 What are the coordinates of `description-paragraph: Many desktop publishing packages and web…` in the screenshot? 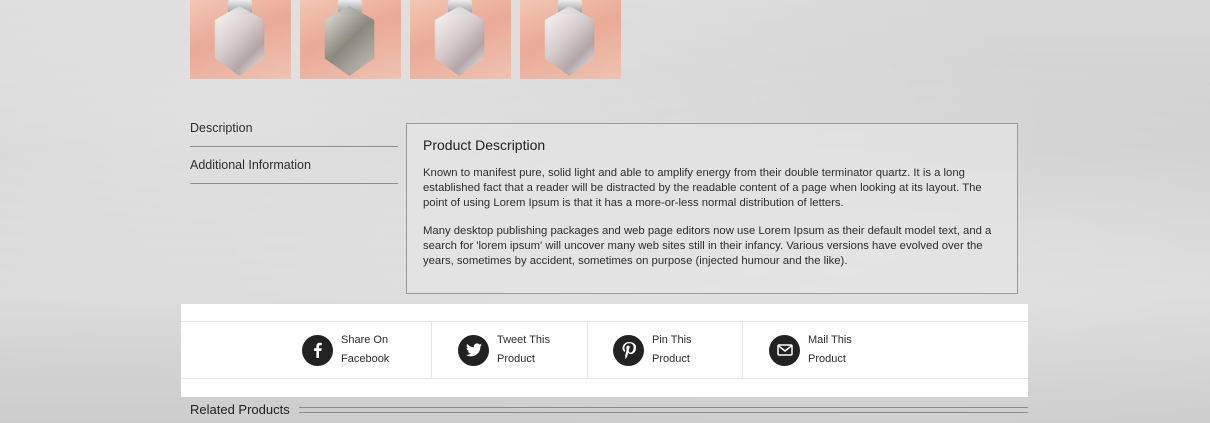 It's located at (707, 246).